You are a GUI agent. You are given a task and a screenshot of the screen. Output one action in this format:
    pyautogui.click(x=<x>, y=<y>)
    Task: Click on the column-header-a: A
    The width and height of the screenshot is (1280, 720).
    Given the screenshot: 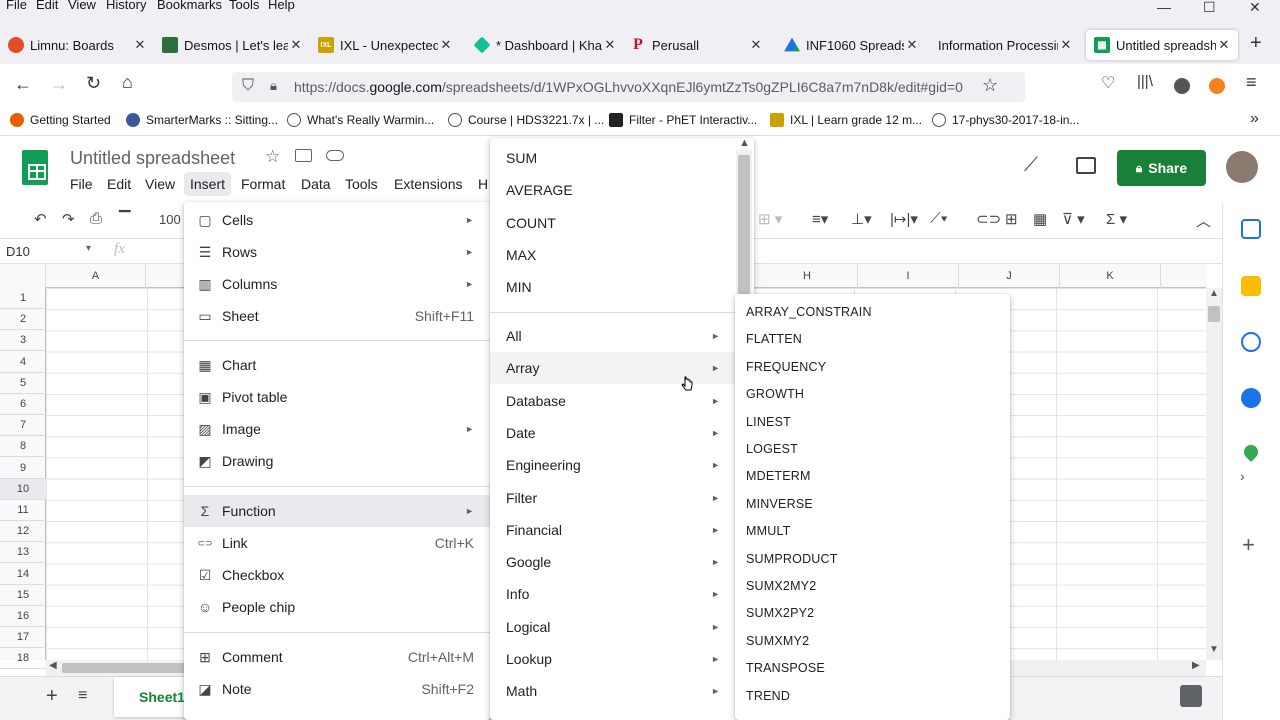 What is the action you would take?
    pyautogui.click(x=96, y=276)
    